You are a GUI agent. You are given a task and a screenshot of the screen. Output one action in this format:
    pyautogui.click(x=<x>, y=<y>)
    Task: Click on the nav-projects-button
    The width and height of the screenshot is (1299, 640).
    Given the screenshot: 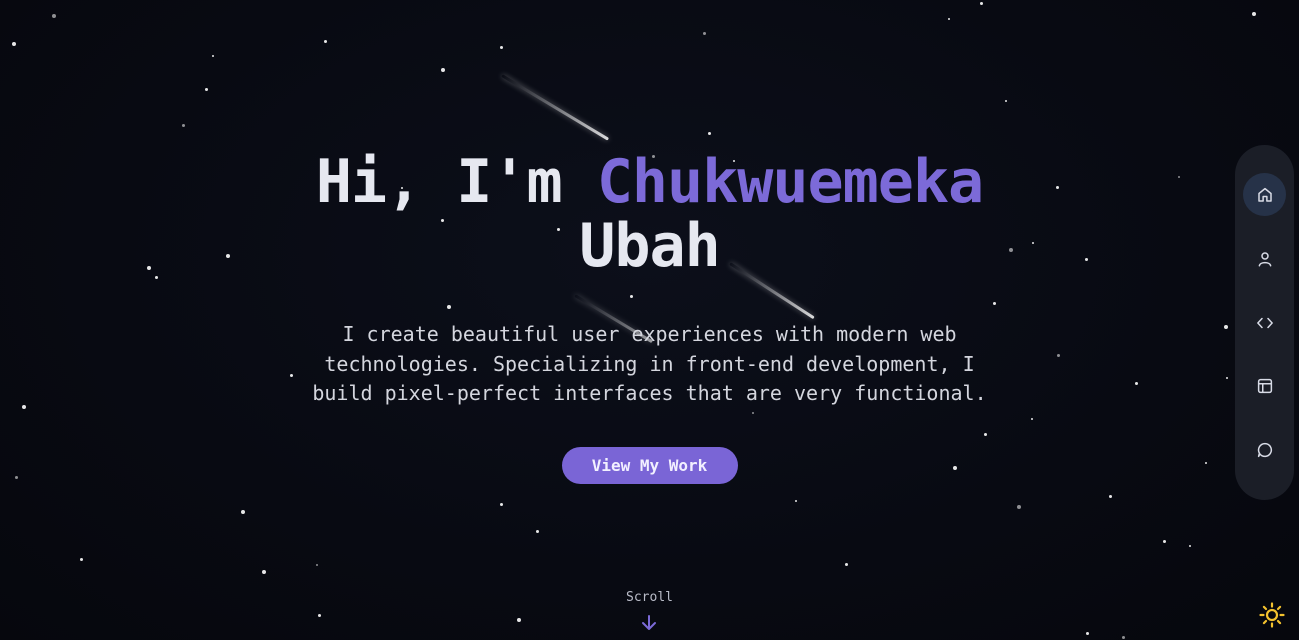 What is the action you would take?
    pyautogui.click(x=1264, y=385)
    